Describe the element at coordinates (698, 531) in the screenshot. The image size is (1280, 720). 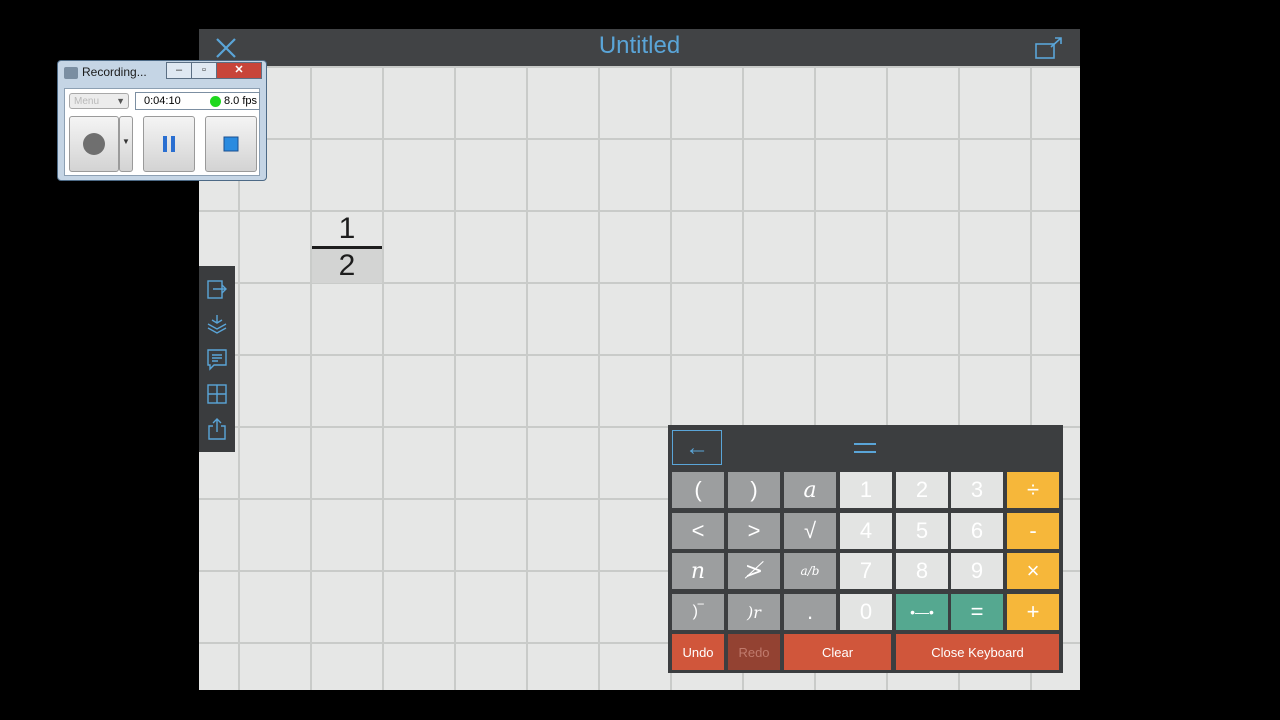
I see `key-less-than: <` at that location.